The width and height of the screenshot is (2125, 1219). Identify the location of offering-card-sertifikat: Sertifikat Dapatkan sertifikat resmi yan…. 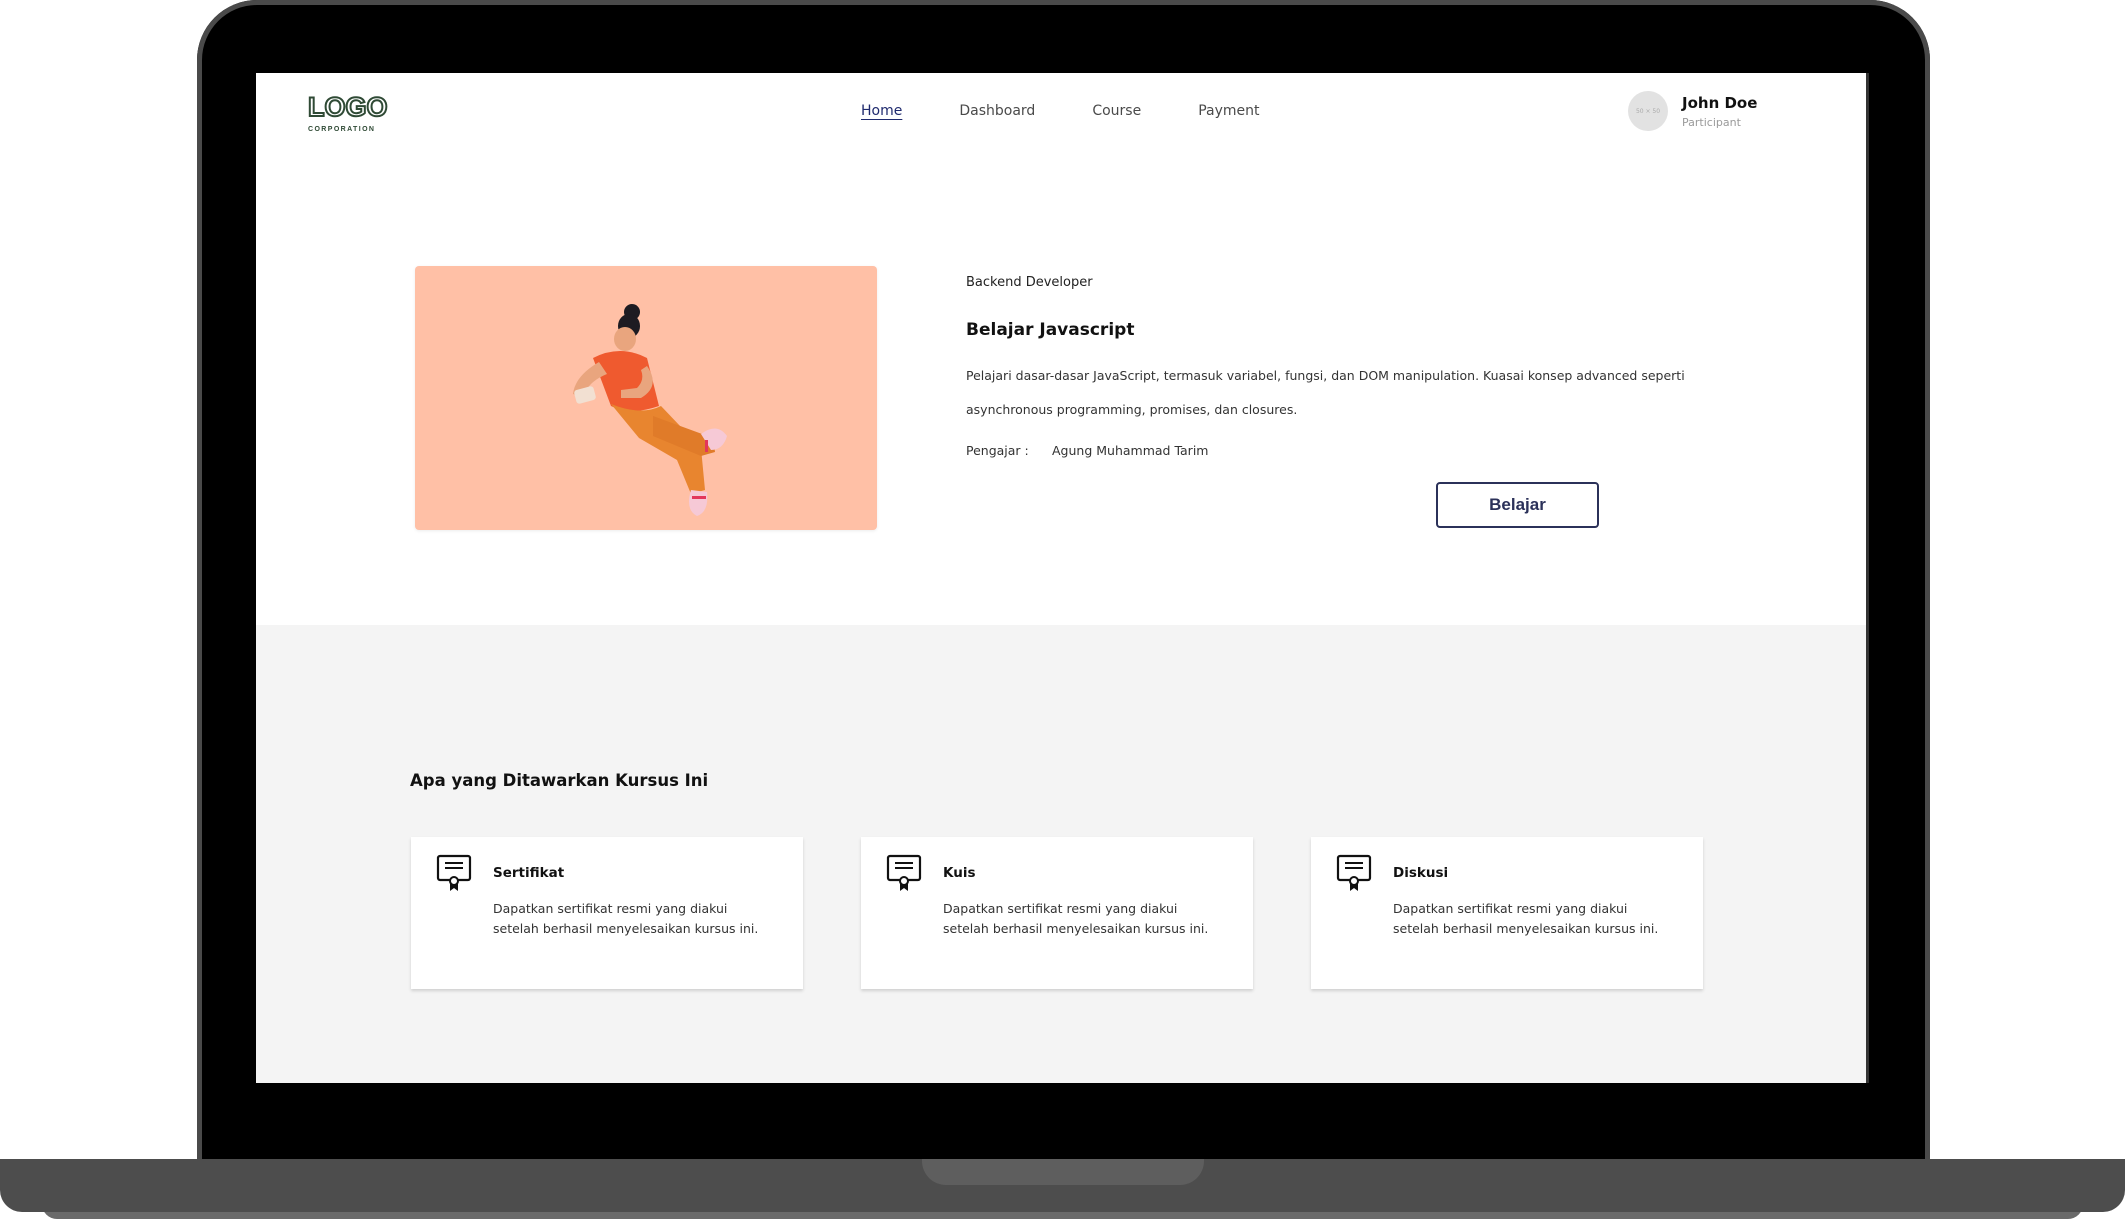
(607, 913).